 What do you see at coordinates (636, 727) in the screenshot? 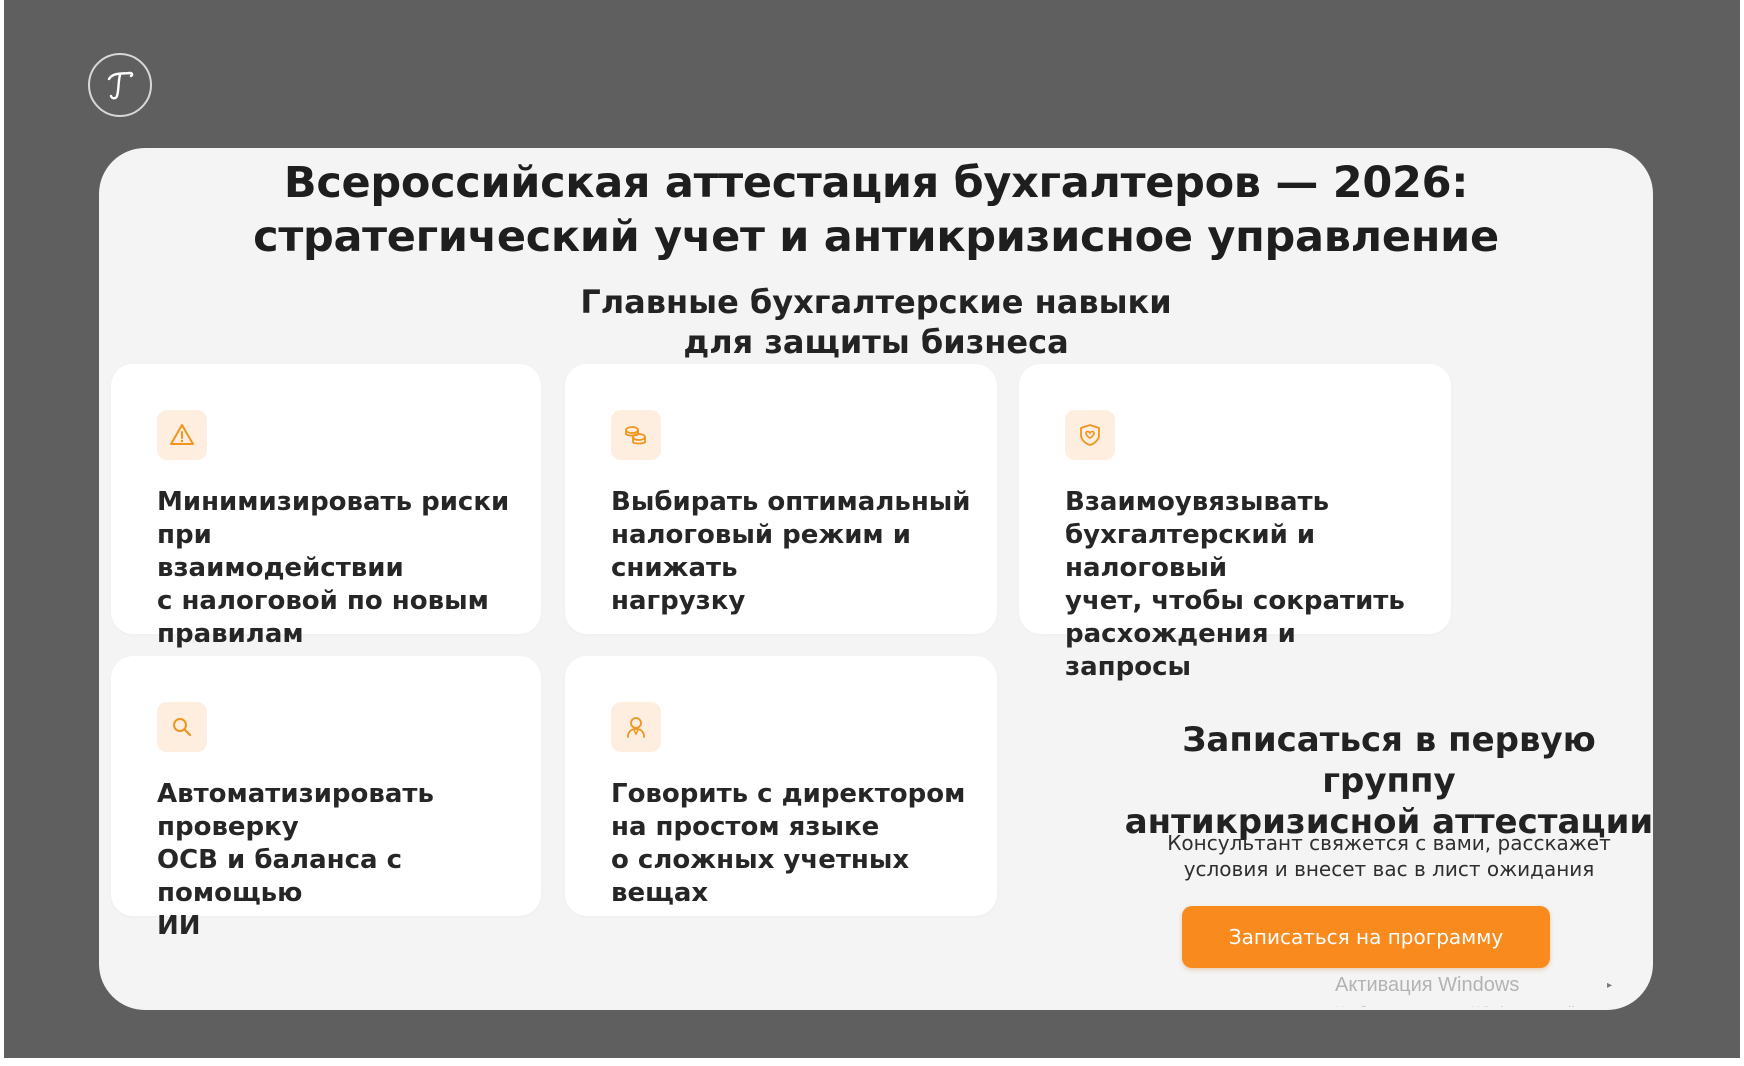
I see `person-icon` at bounding box center [636, 727].